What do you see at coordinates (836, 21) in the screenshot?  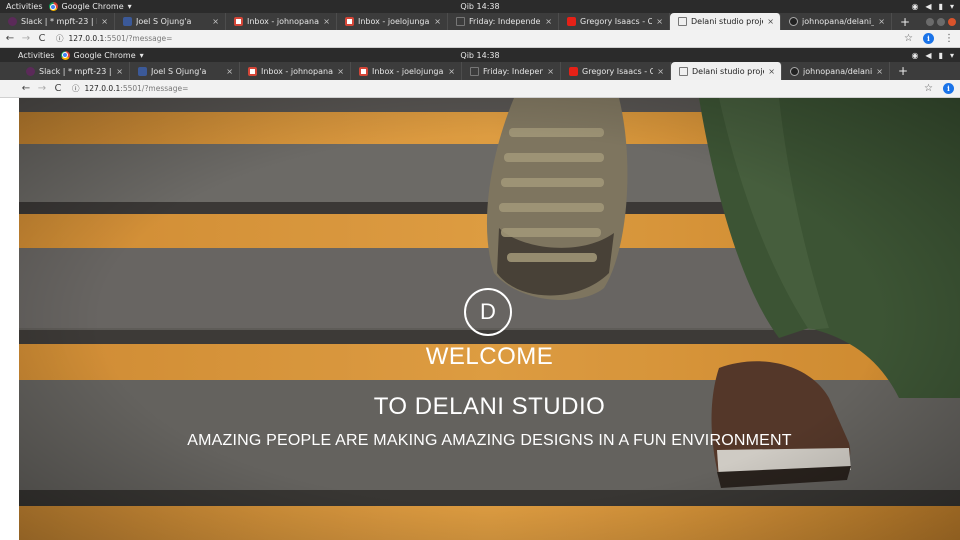 I see `browser-tab: johnopana/delani_stud ×` at bounding box center [836, 21].